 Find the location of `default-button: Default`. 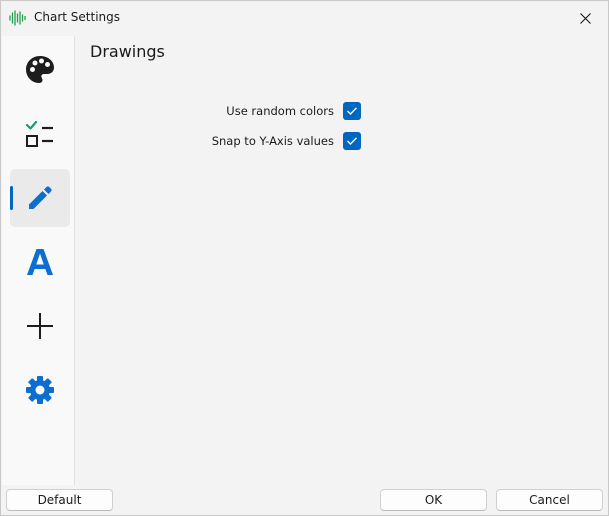

default-button: Default is located at coordinates (59, 500).